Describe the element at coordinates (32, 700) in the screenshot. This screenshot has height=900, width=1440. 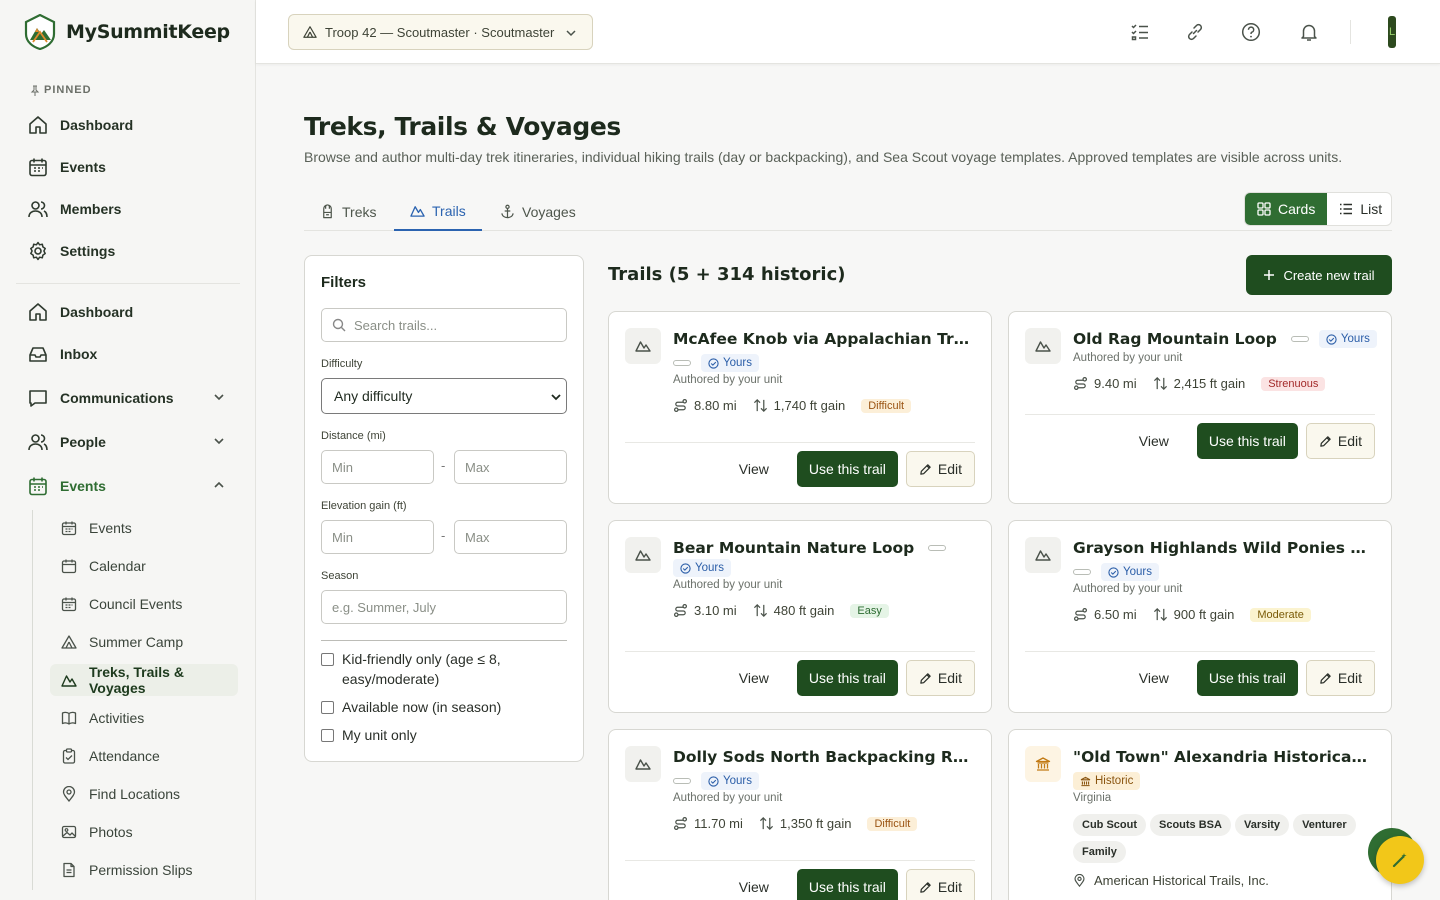
I see `submenu-guide-line` at that location.